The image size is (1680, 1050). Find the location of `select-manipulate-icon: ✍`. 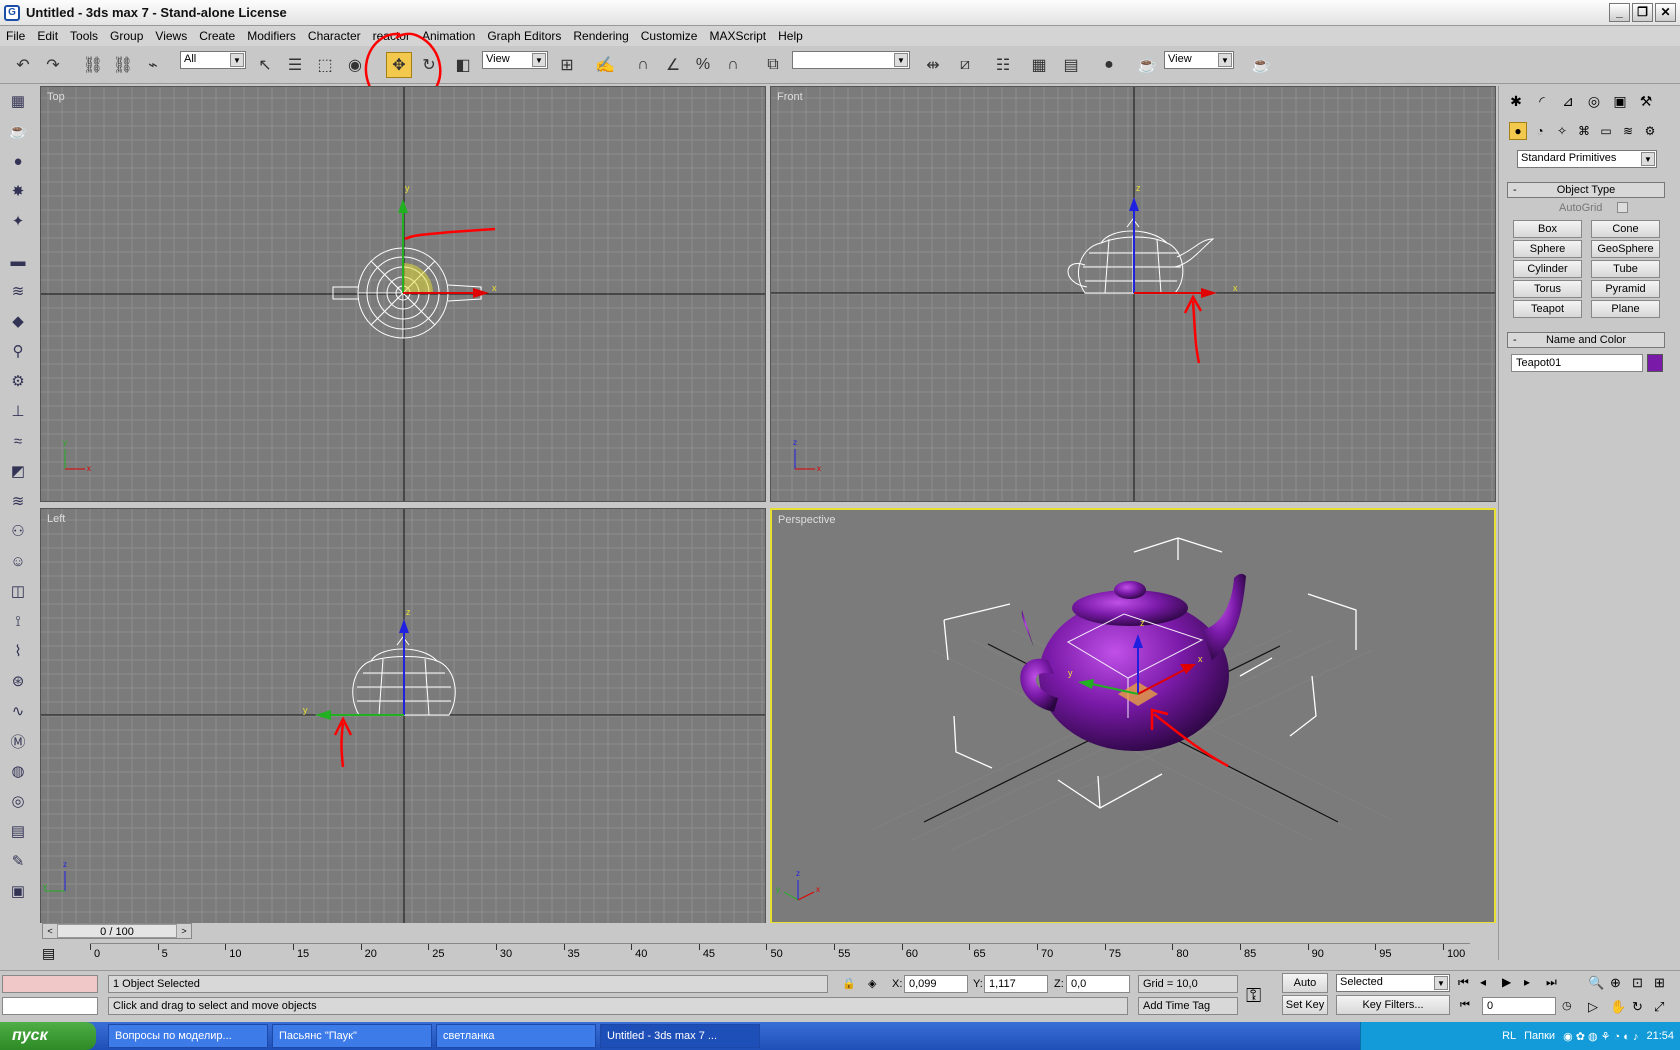

select-manipulate-icon: ✍ is located at coordinates (605, 65).